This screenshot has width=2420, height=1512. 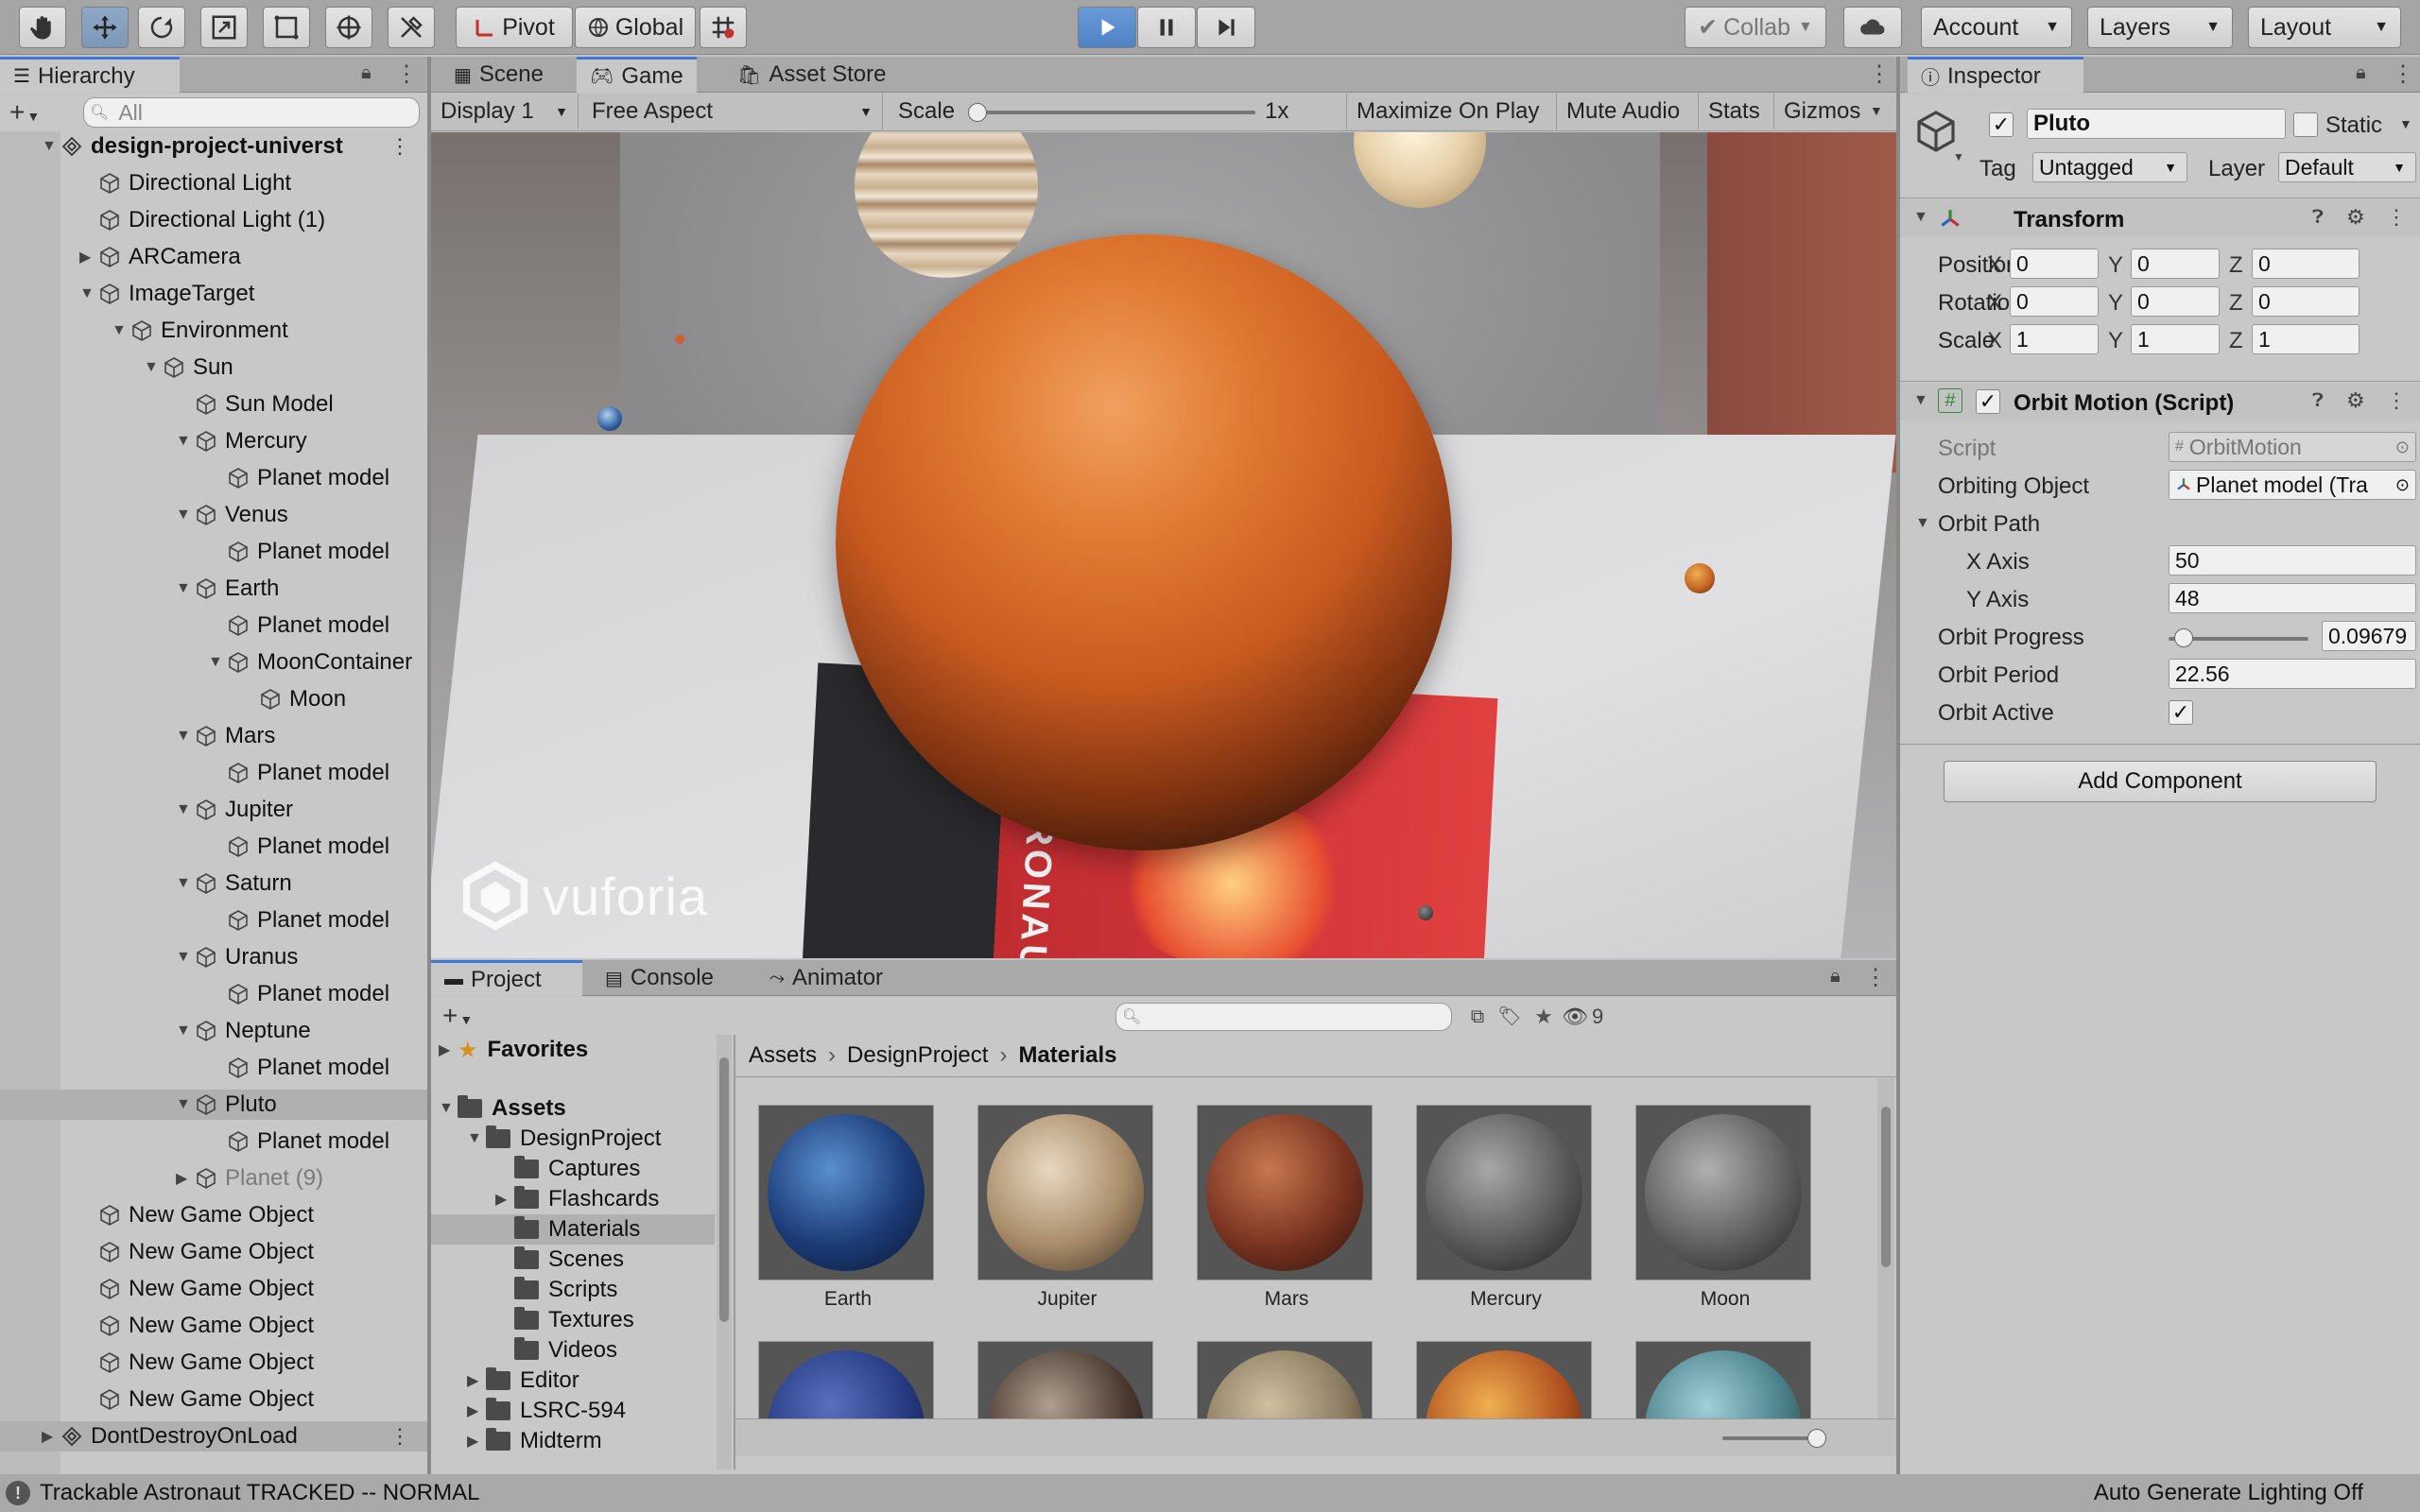 I want to click on object-name-field: Pluto, so click(x=2156, y=124).